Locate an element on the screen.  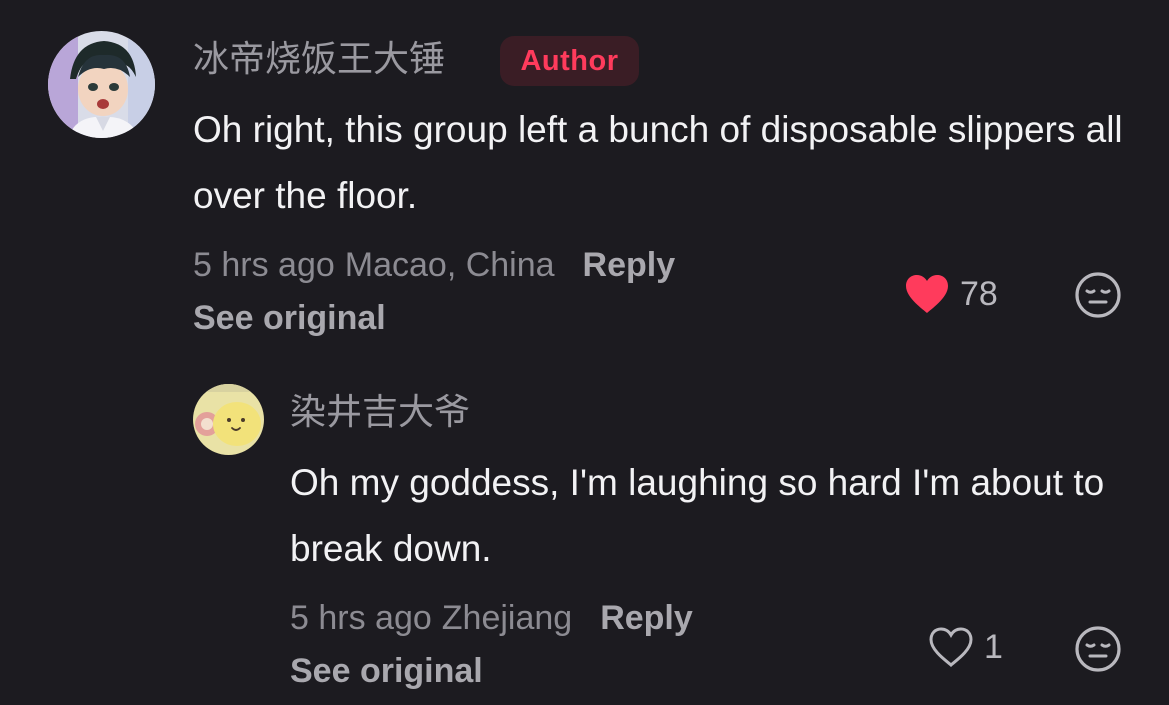
anime-avatar-icon is located at coordinates (101, 84).